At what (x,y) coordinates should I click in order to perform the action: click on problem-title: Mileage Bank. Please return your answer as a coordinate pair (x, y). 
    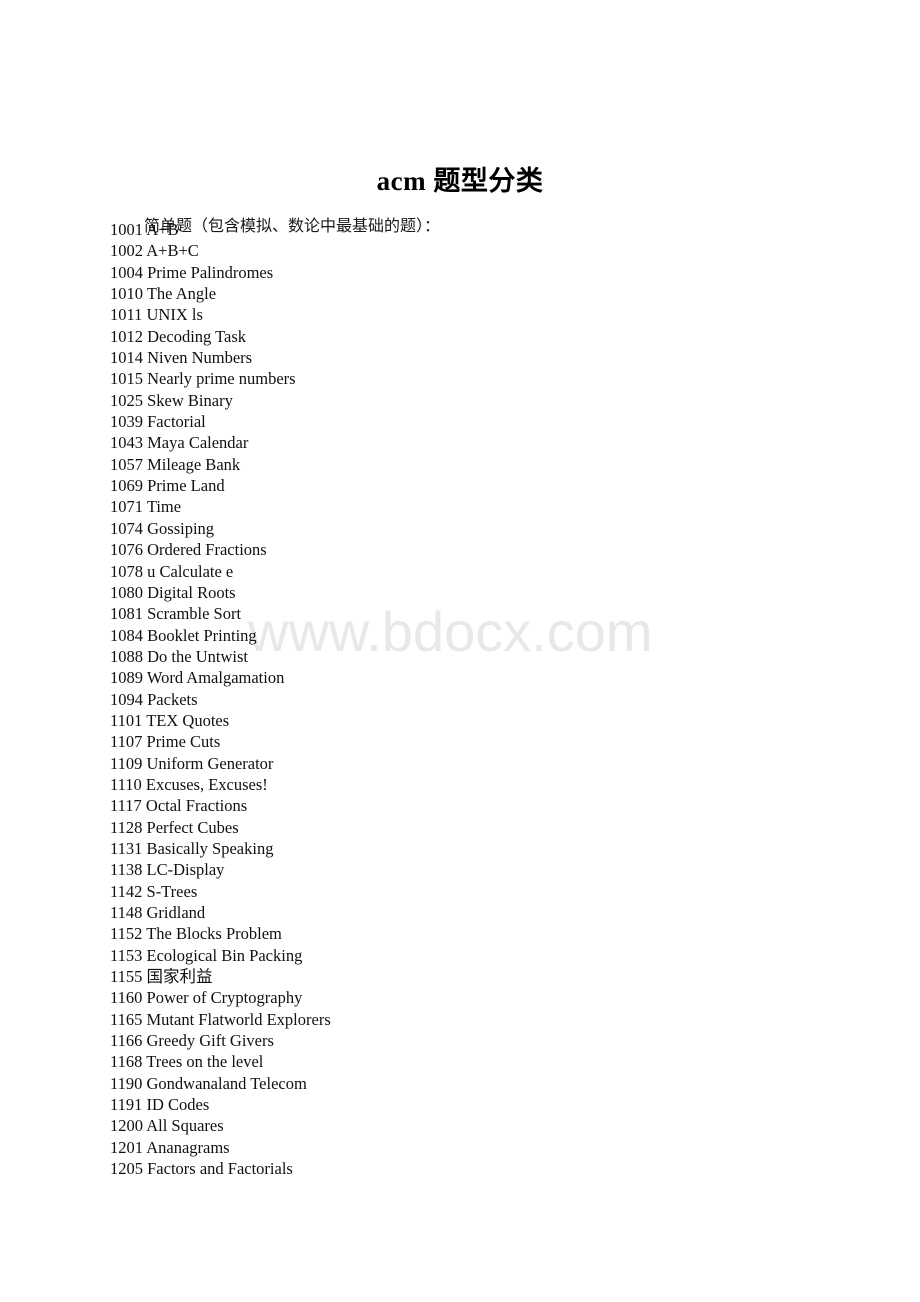
    Looking at the image, I should click on (194, 464).